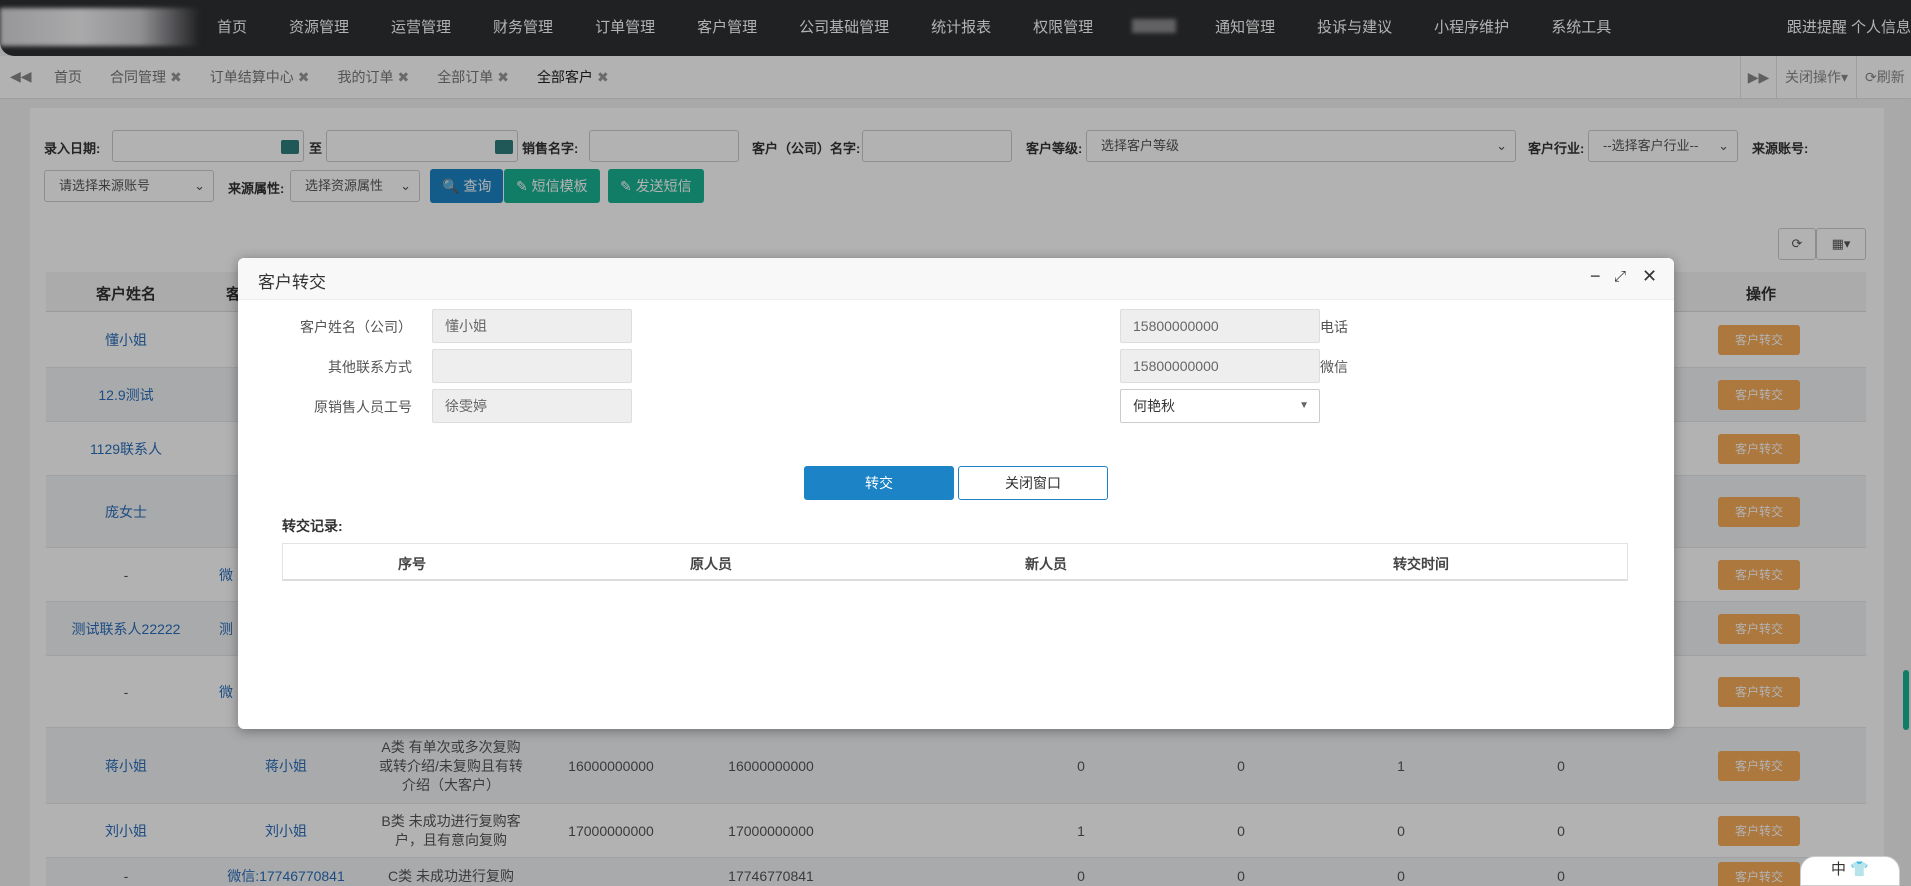  Describe the element at coordinates (356, 327) in the screenshot. I see `customer-name-label: 客户姓名（公司）` at that location.